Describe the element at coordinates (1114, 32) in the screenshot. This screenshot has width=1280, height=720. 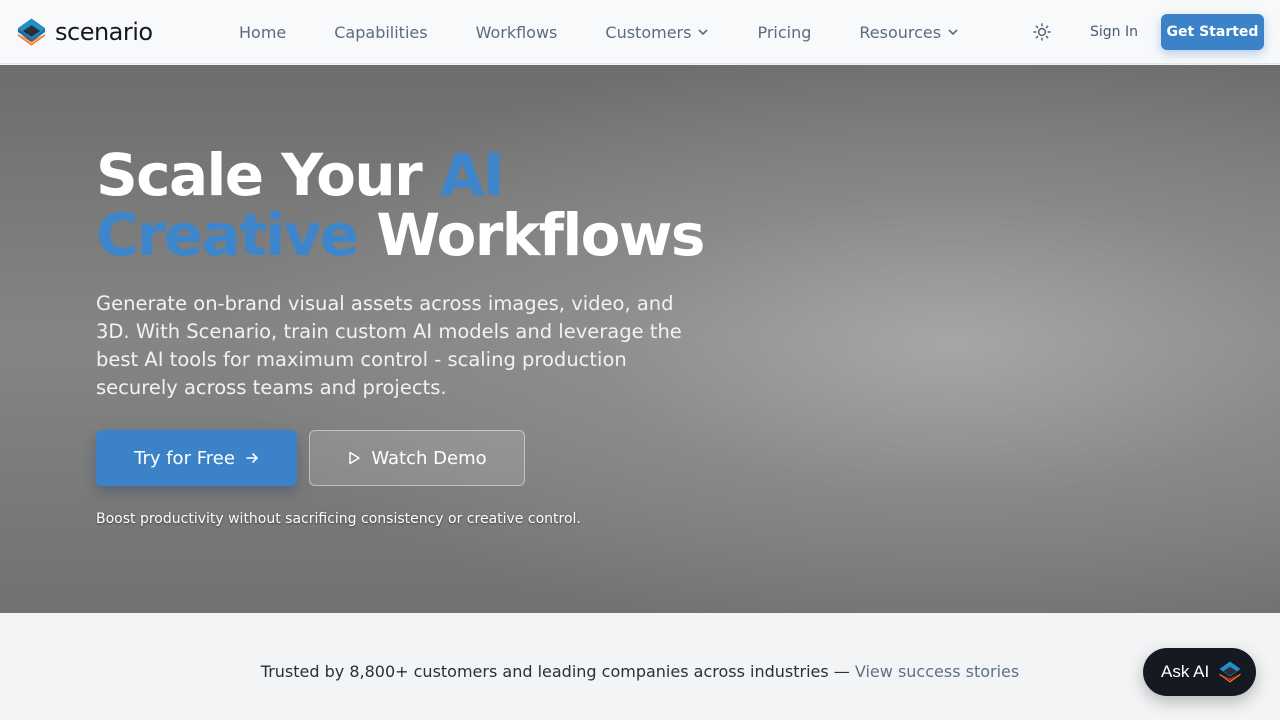
I see `sign-in-link: Sign In` at that location.